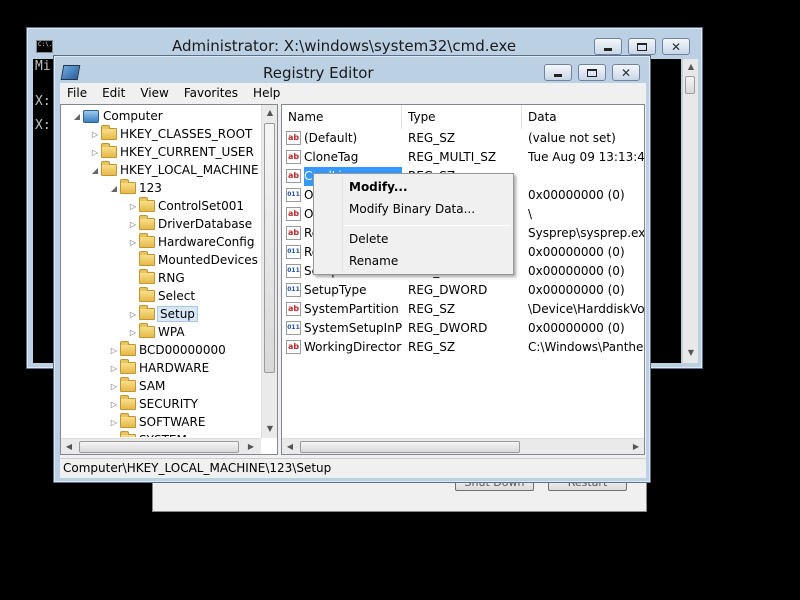  I want to click on tree-label: SOFTWARE, so click(172, 422).